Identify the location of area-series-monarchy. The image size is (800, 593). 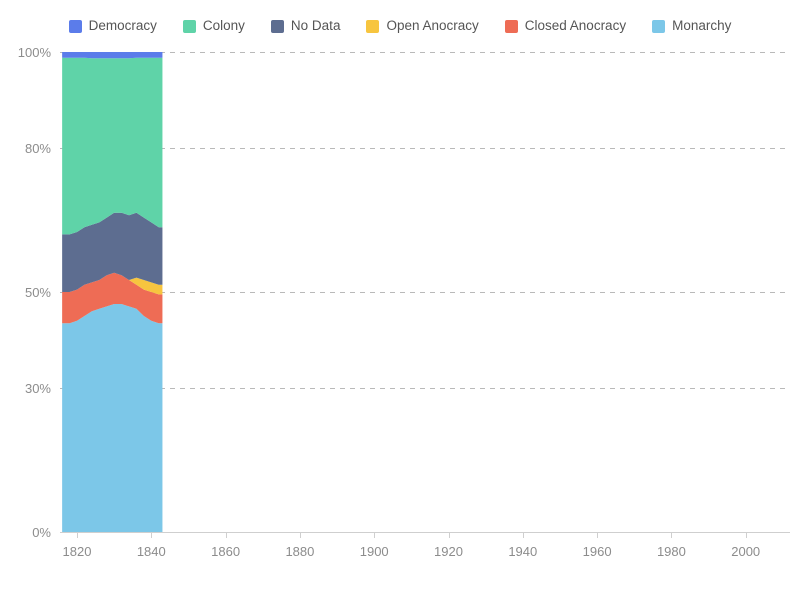
(112, 418).